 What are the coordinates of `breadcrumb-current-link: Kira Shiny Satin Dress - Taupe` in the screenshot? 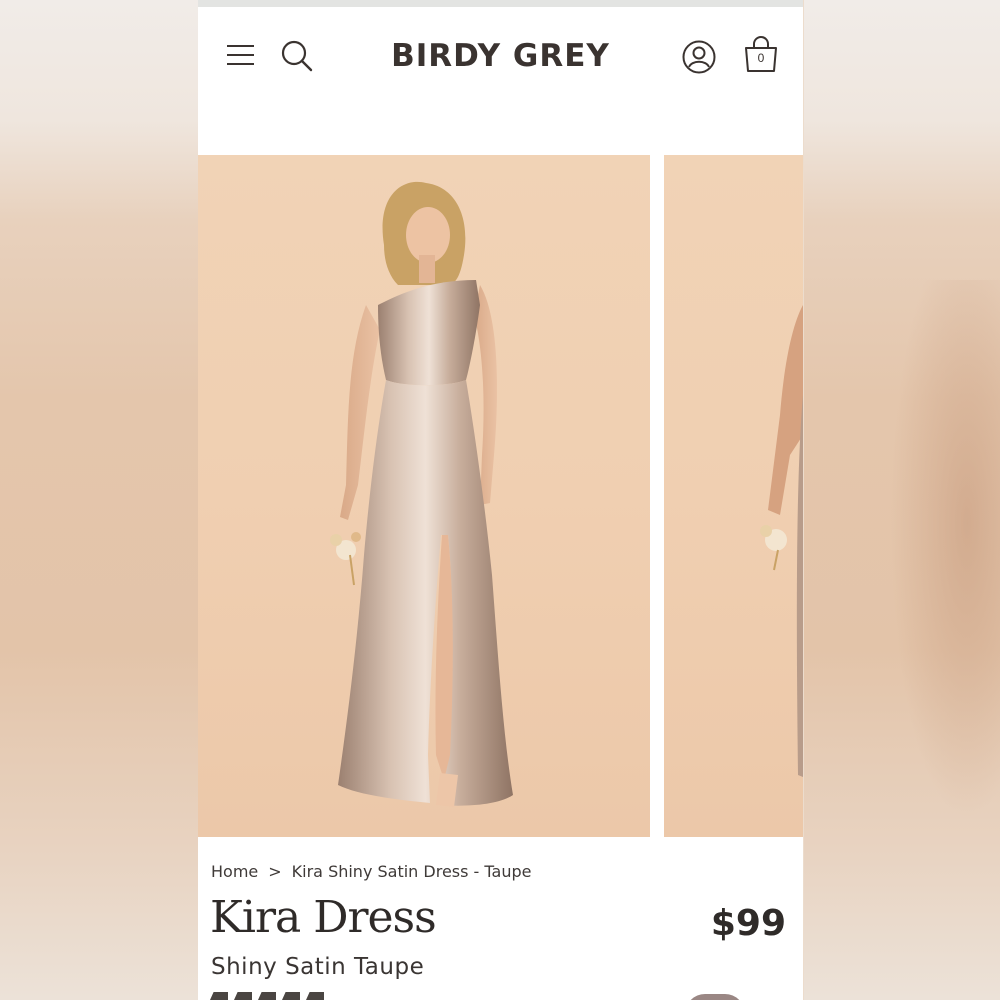 It's located at (412, 871).